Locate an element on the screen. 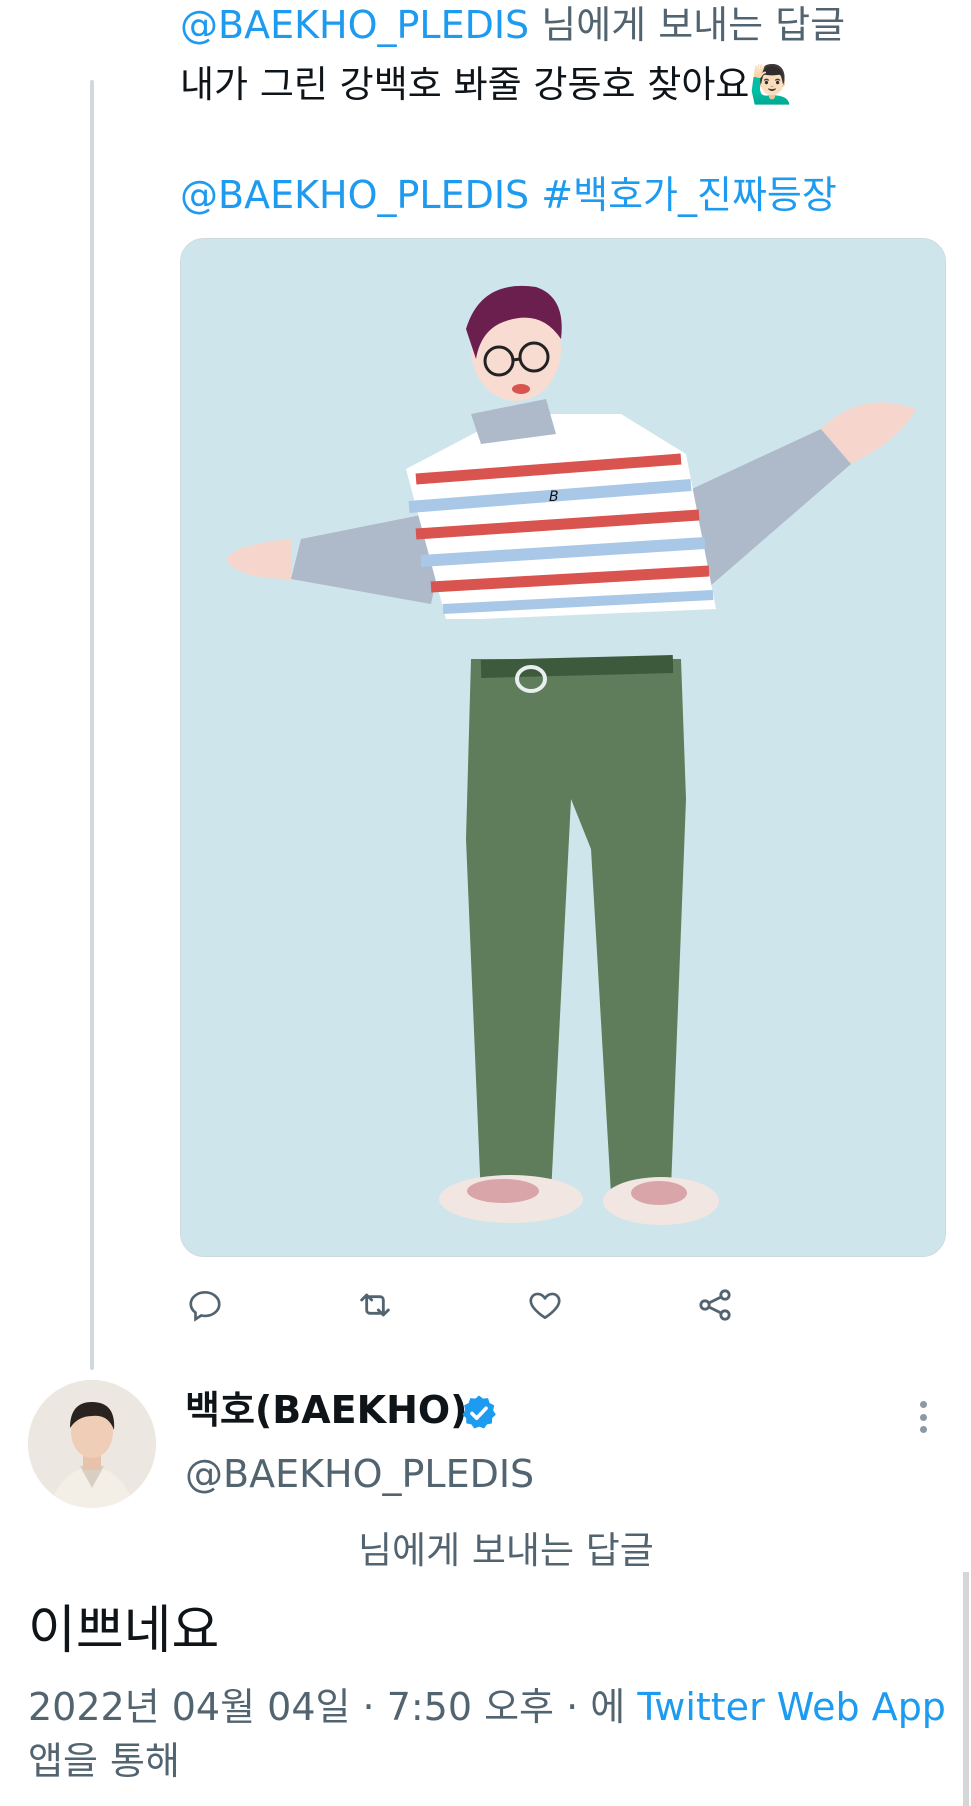 The image size is (971, 1806). comment-icon is located at coordinates (205, 1306).